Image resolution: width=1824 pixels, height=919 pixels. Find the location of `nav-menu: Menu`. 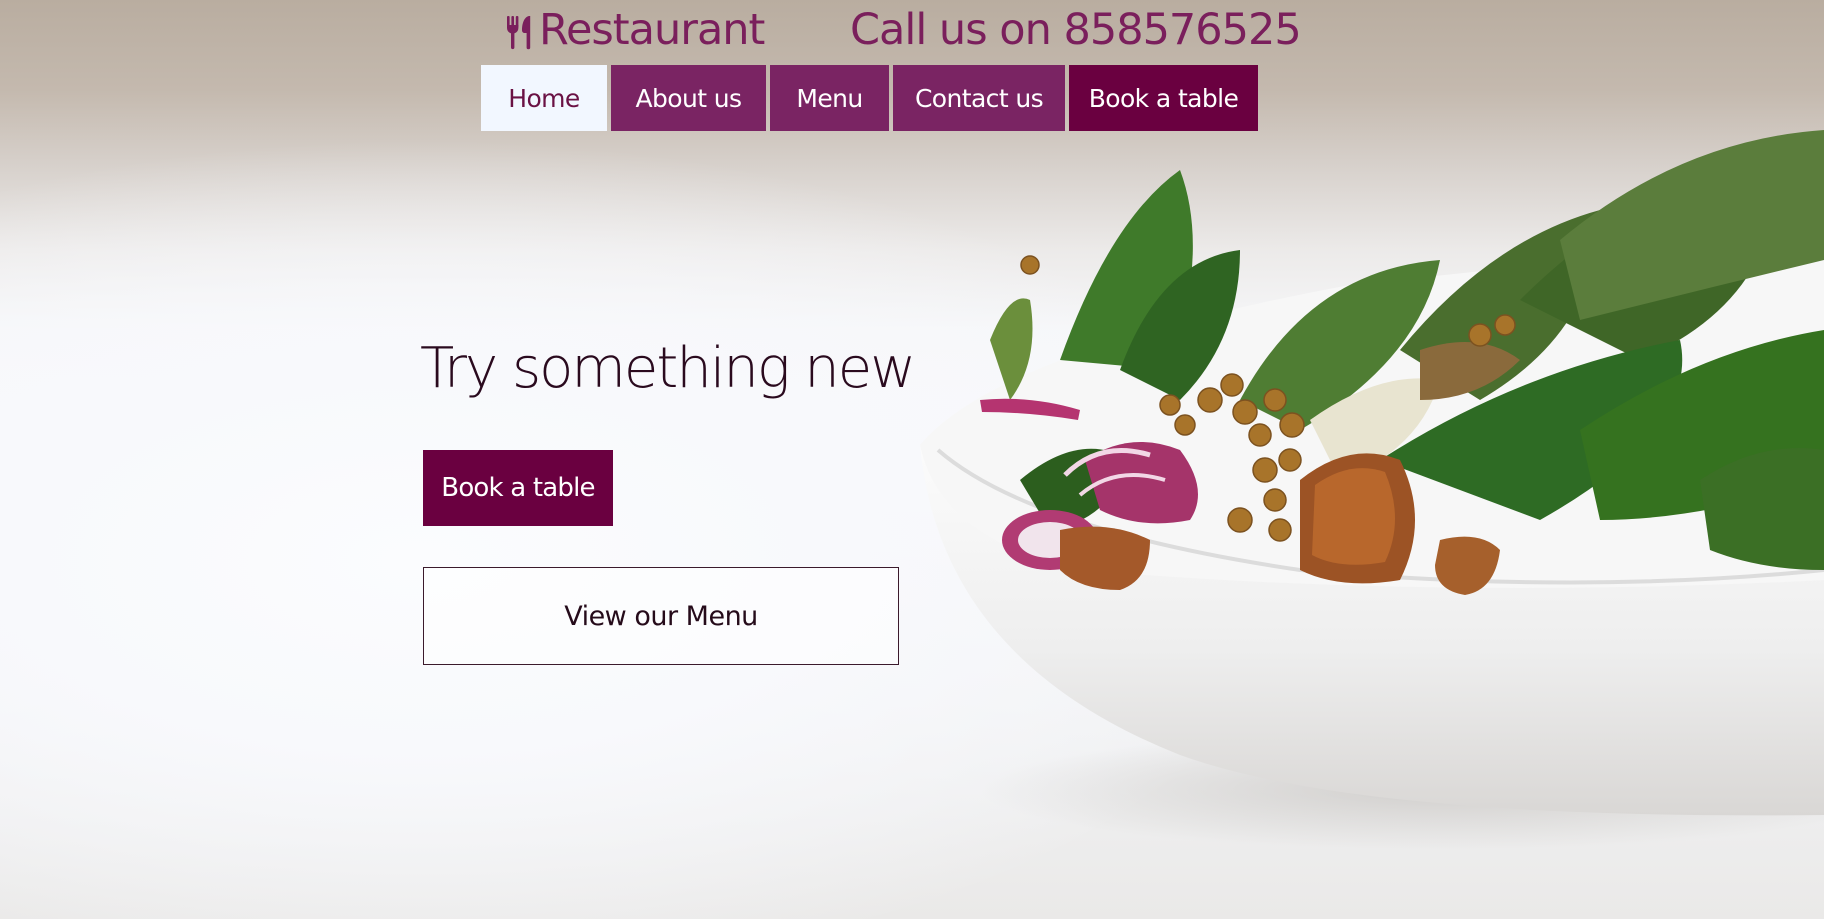

nav-menu: Menu is located at coordinates (829, 98).